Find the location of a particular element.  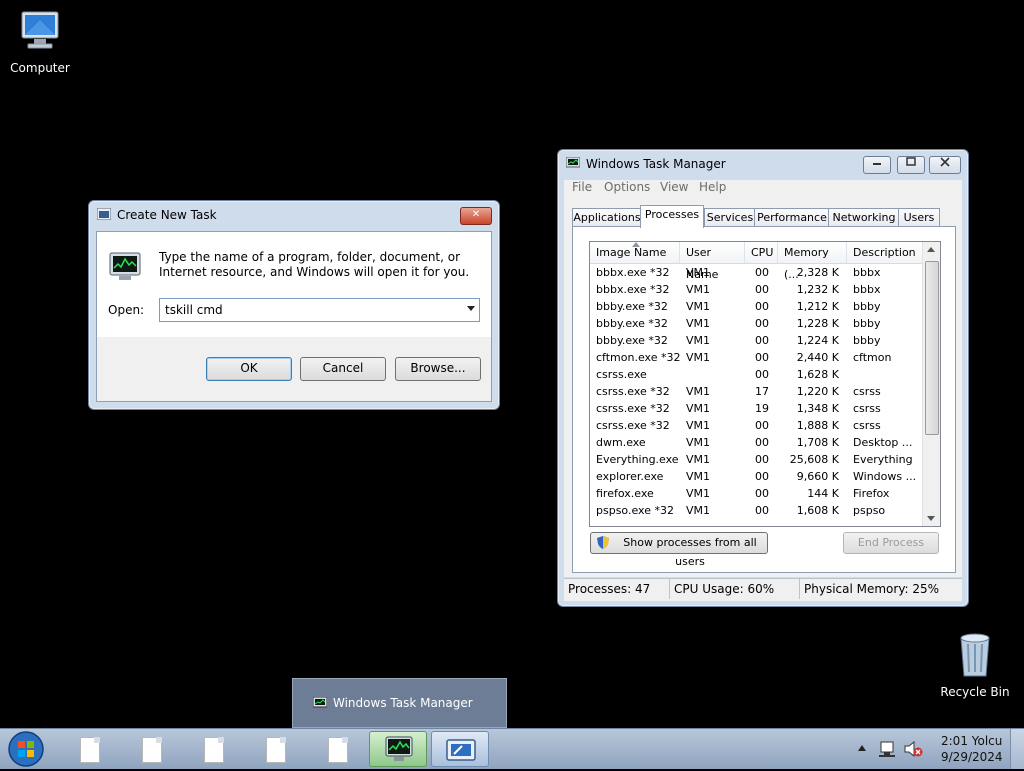

column-user-name: User Name is located at coordinates (712, 261).